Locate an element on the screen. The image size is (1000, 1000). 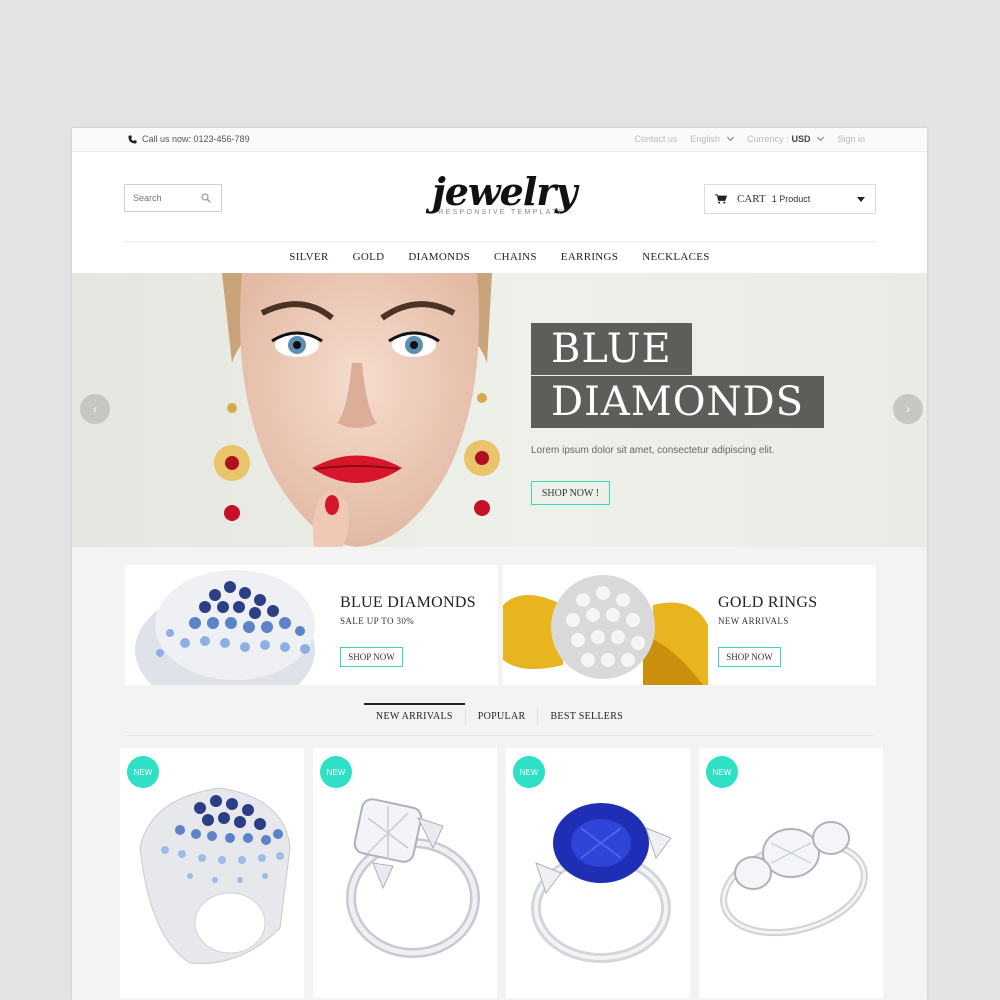
promo-title: GOLD RINGS is located at coordinates (768, 602).